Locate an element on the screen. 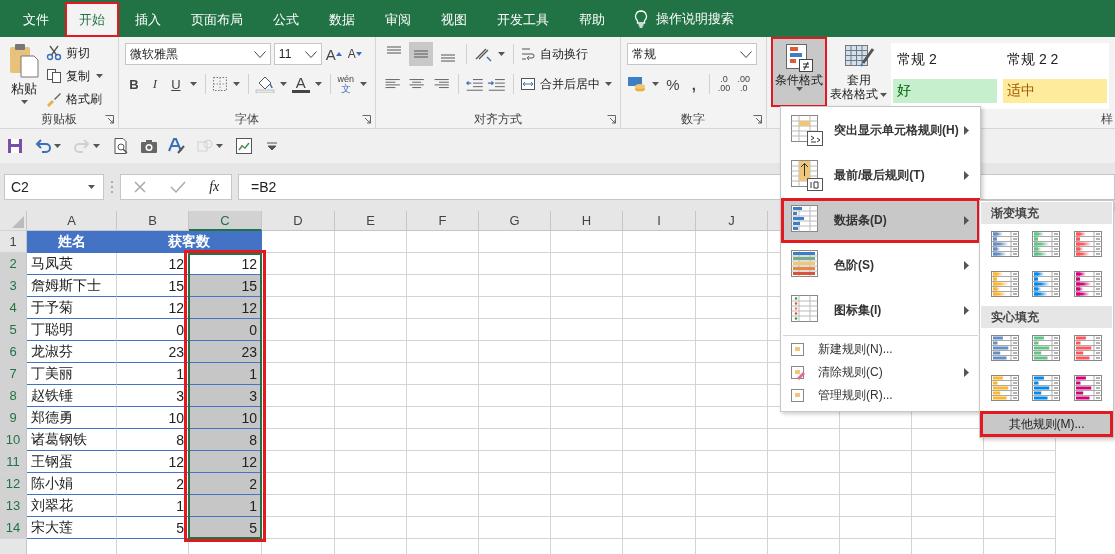  decrease-decimal-button: .00 .0 is located at coordinates (743, 84).